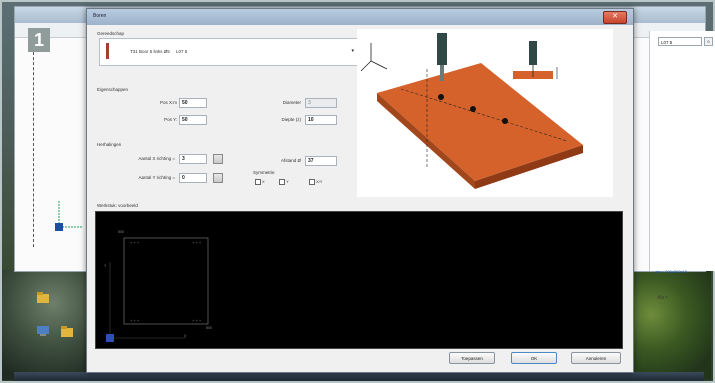 This screenshot has width=715, height=383. What do you see at coordinates (121, 232) in the screenshot?
I see `preview-top-label: 500` at bounding box center [121, 232].